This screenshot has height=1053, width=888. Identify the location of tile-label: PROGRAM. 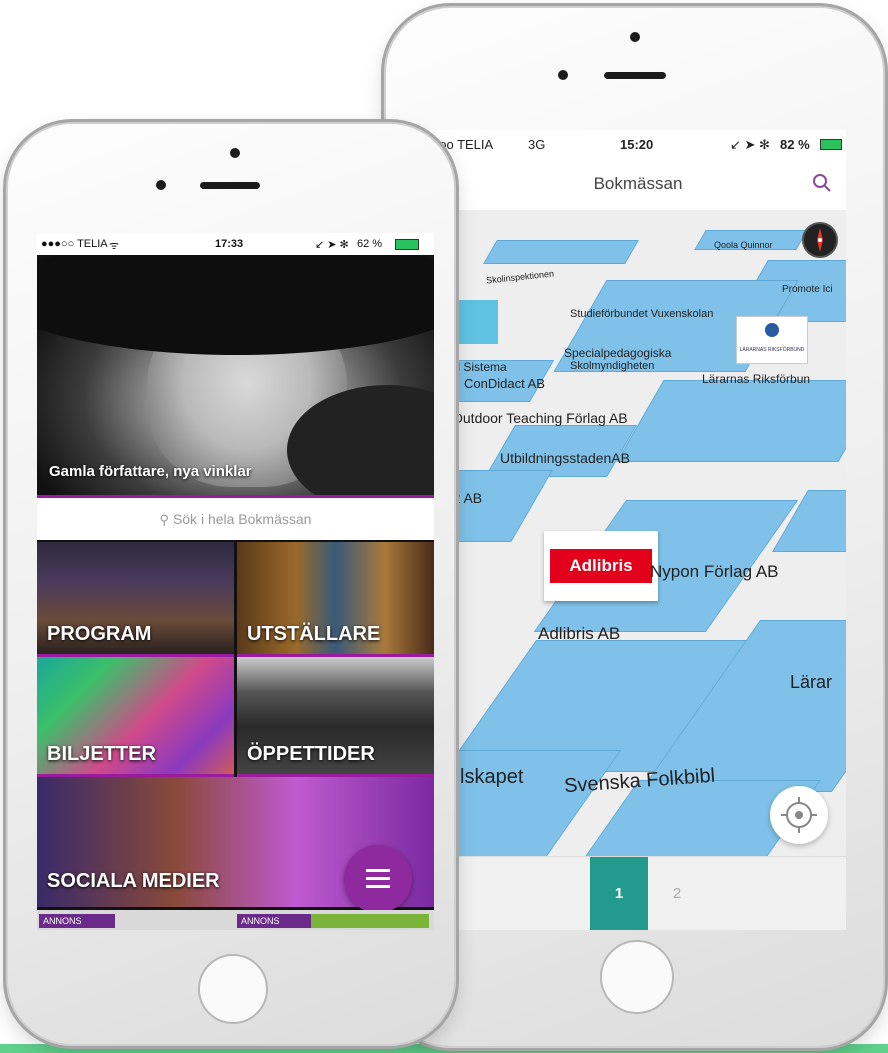
(99, 634).